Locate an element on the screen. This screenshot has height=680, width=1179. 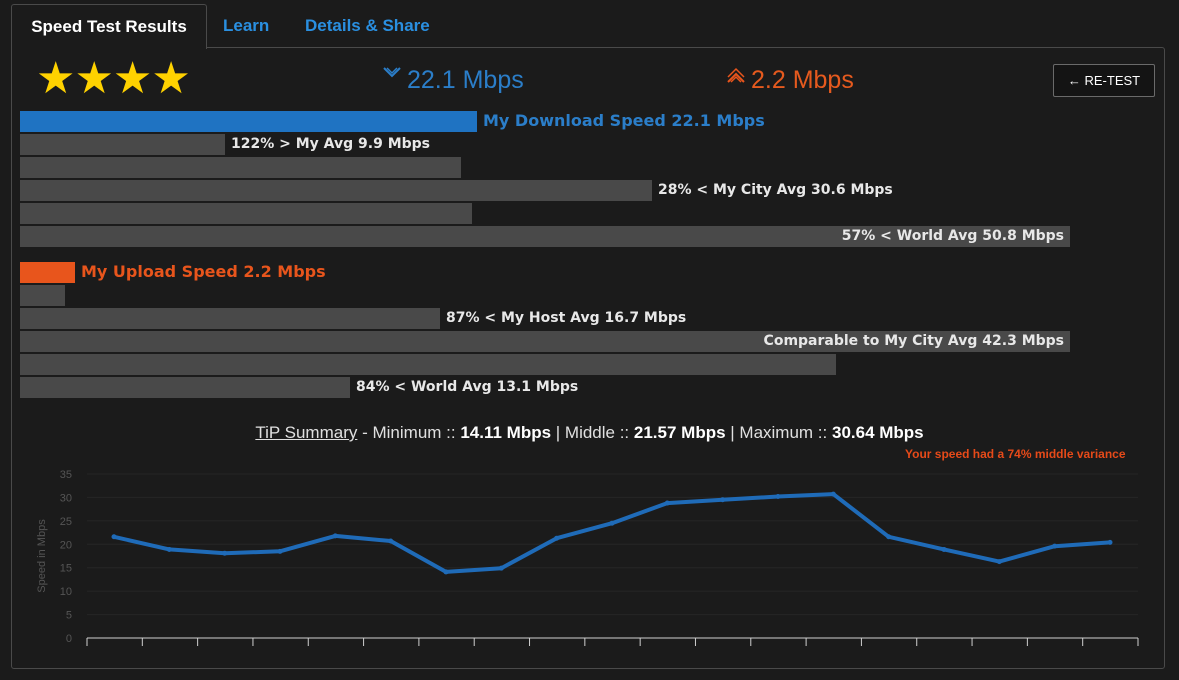
y-tick-label-30: 30 is located at coordinates (66, 498).